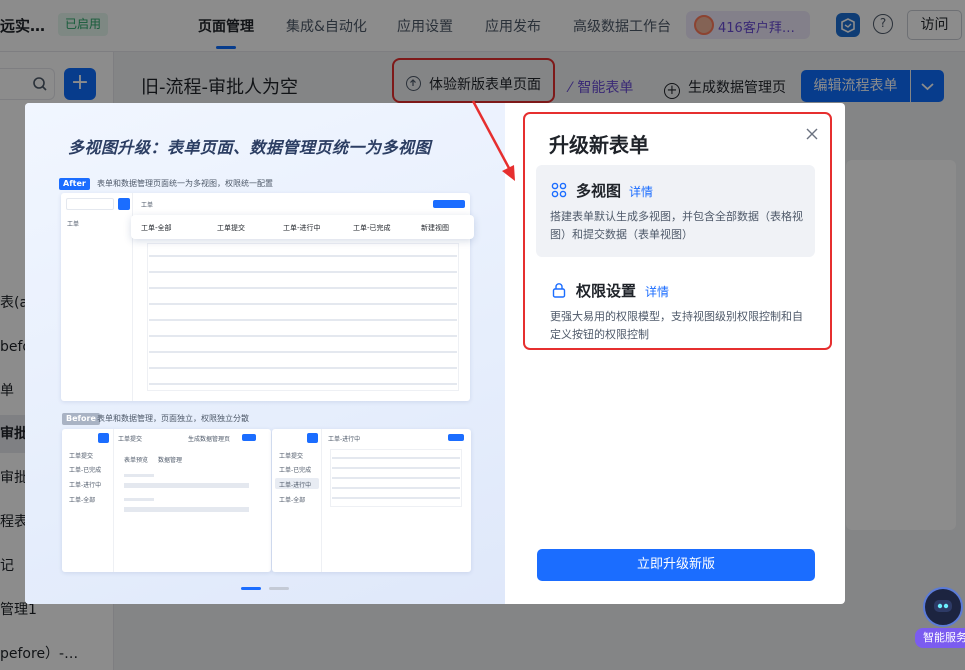  I want to click on preview-title: 工单-进行中, so click(344, 439).